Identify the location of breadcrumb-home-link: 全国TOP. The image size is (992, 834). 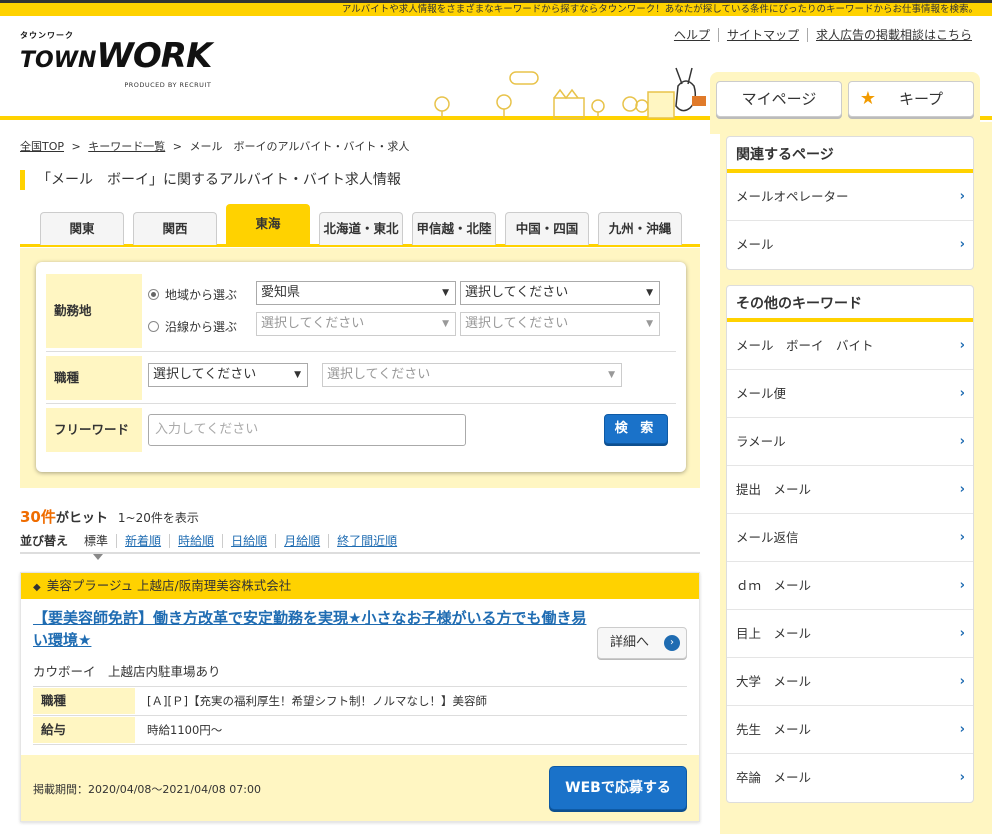
(42, 146).